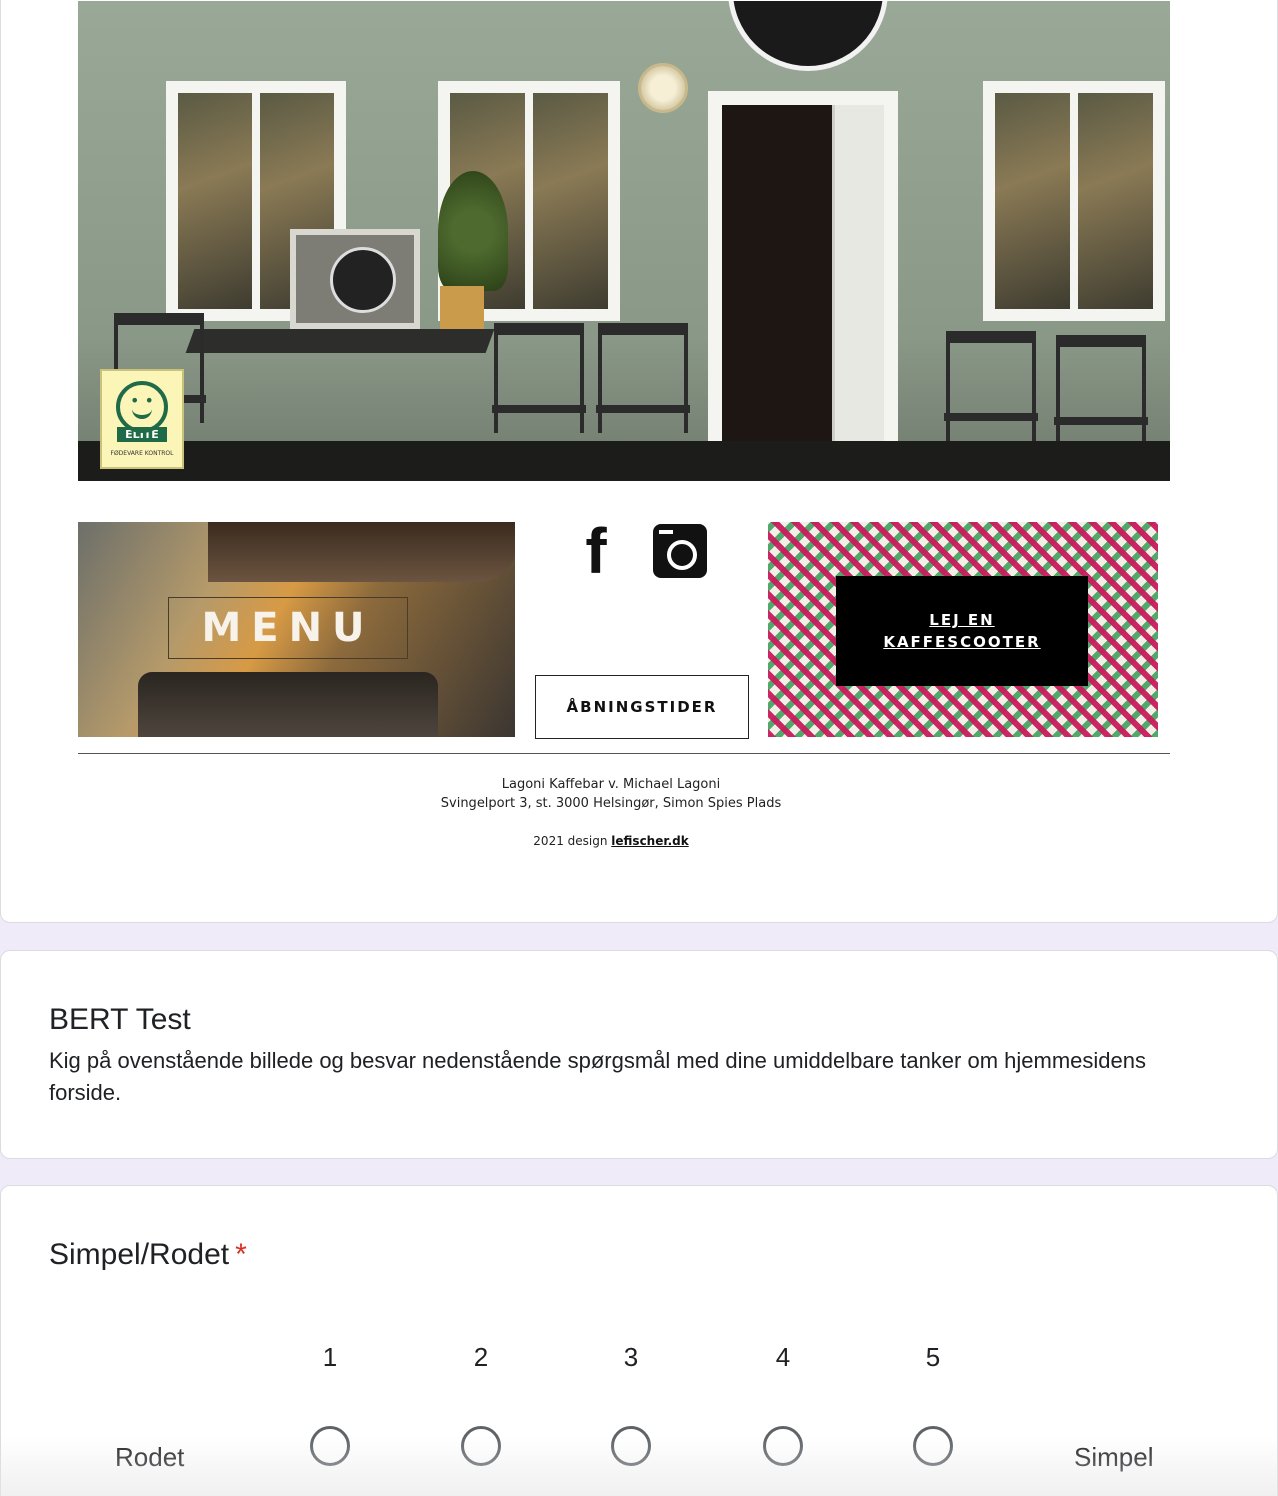  What do you see at coordinates (783, 1357) in the screenshot?
I see `scale-number-4: 4` at bounding box center [783, 1357].